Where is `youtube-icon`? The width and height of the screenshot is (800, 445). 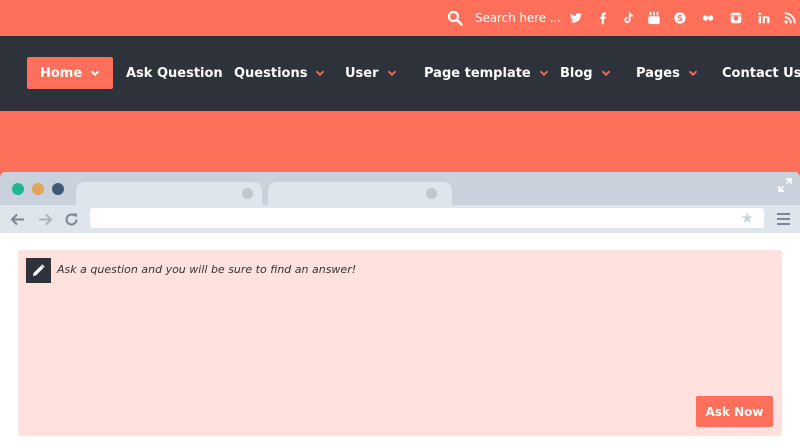 youtube-icon is located at coordinates (654, 18).